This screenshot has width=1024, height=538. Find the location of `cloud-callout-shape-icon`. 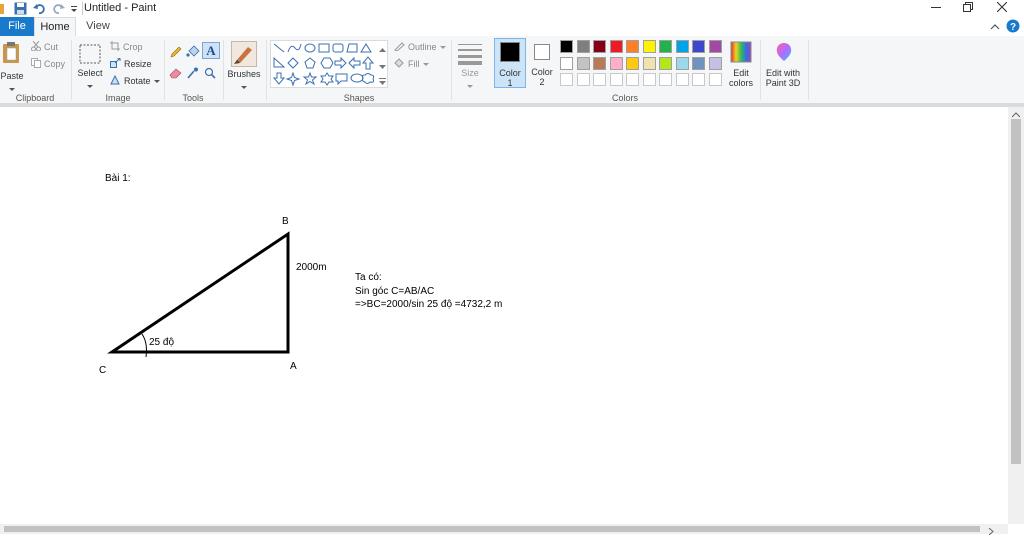

cloud-callout-shape-icon is located at coordinates (368, 78).